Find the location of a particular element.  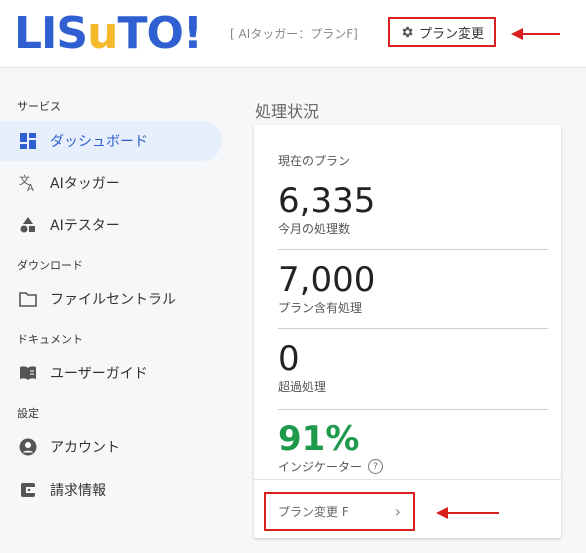

translate-icon: 文A is located at coordinates (28, 183).